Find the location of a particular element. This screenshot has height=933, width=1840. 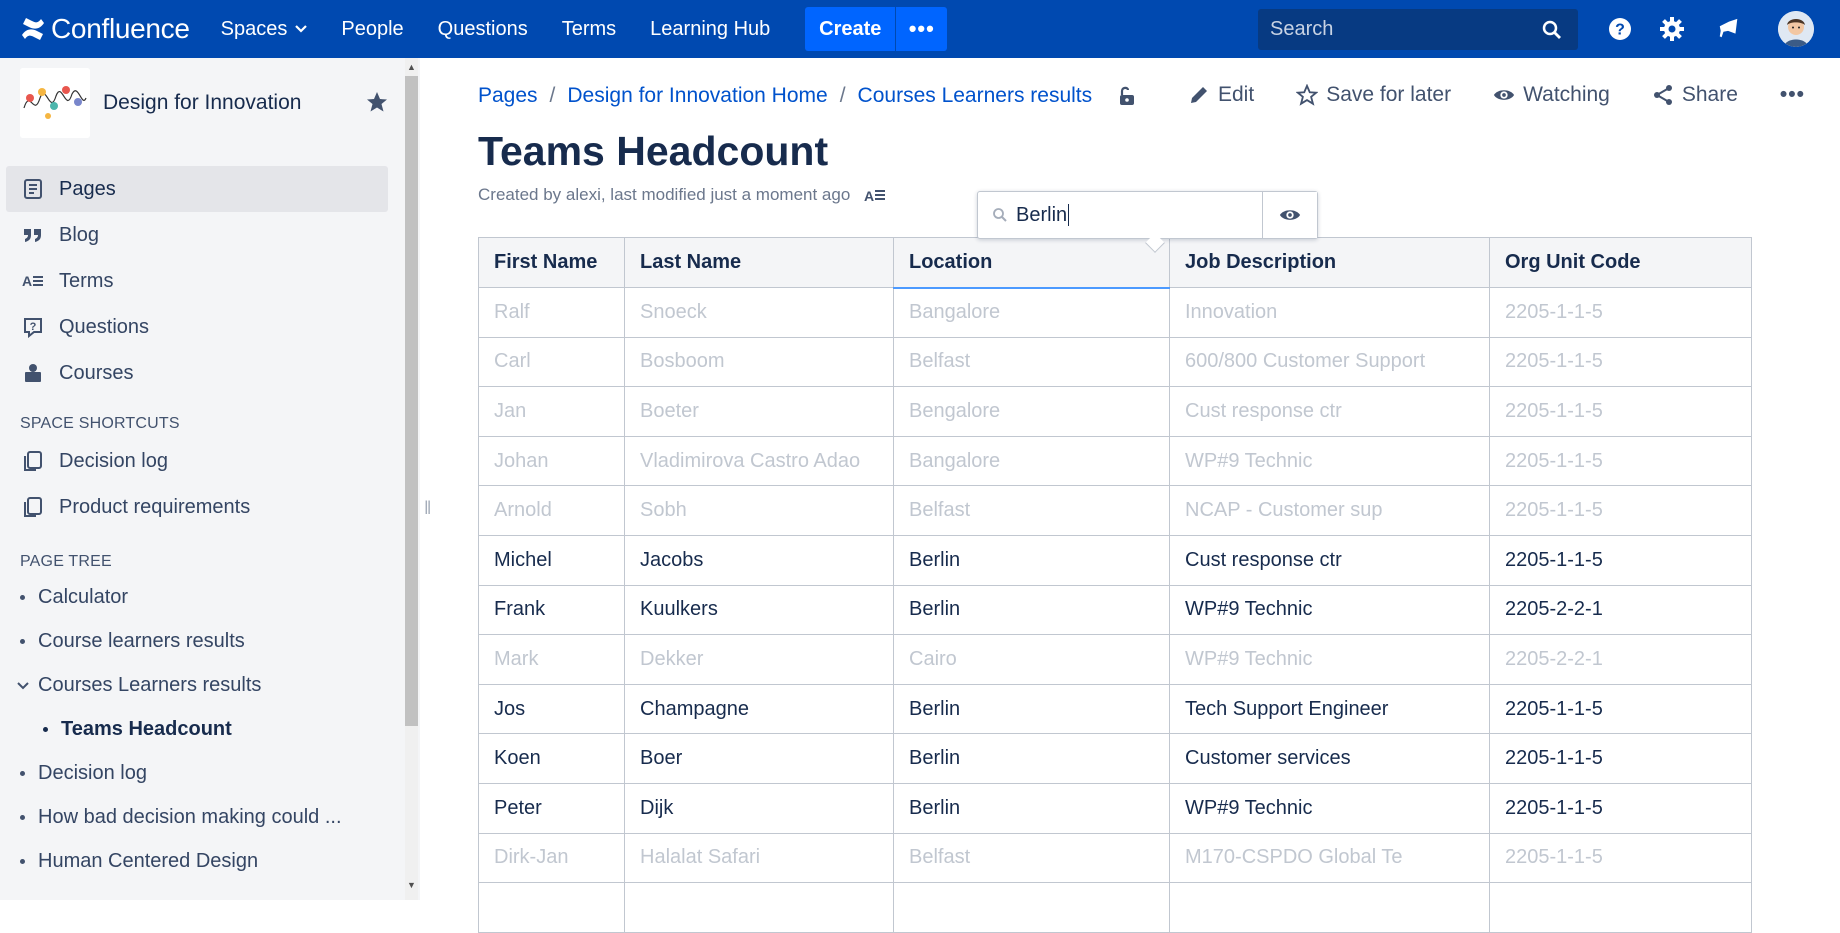

filter-visibility-button is located at coordinates (1290, 215).